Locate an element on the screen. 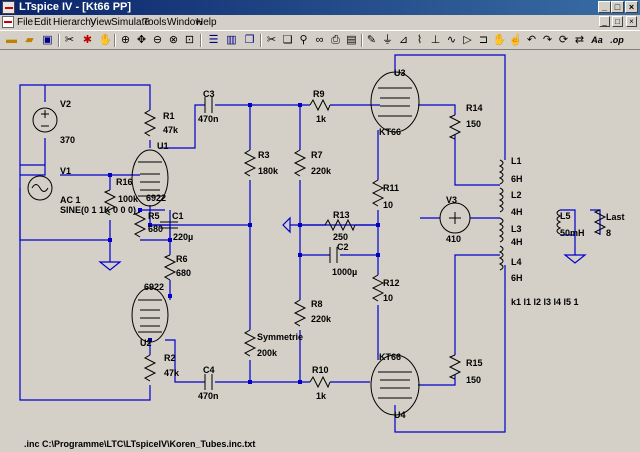  minimize-button: _ is located at coordinates (604, 7).